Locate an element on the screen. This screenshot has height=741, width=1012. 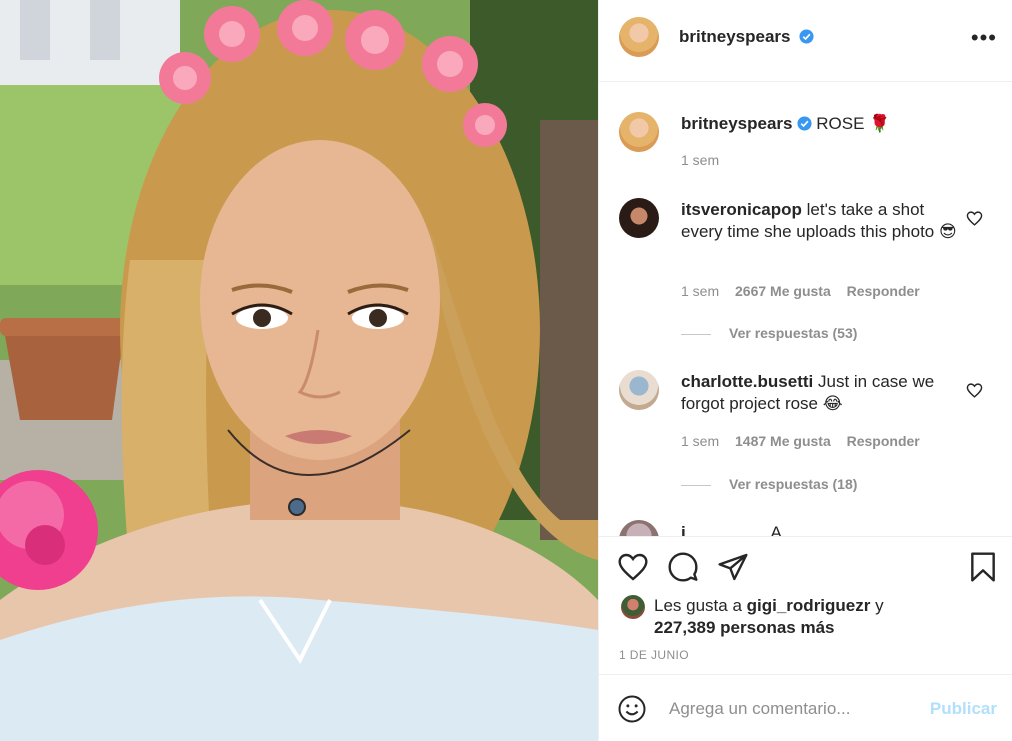
share-paper-plane-icon is located at coordinates (733, 567).